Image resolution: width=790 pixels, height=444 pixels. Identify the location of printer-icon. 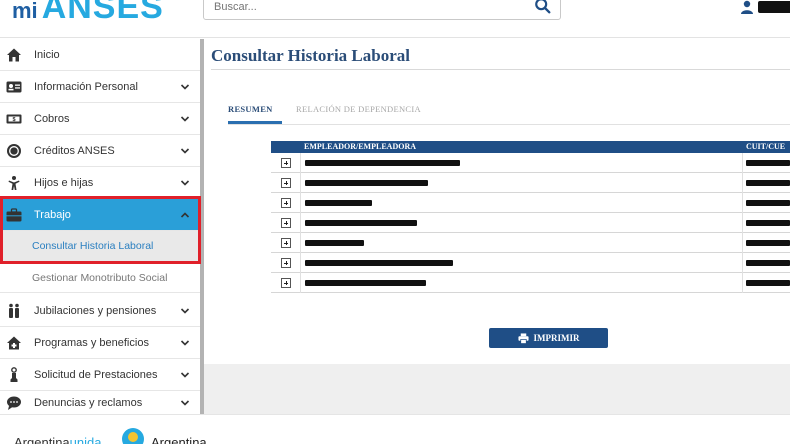
(523, 338).